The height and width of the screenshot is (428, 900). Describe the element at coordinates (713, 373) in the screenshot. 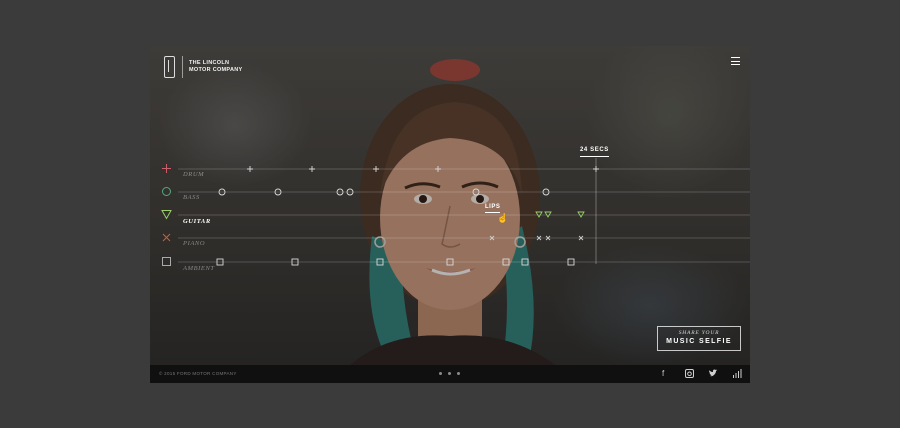

I see `twitter-icon` at that location.